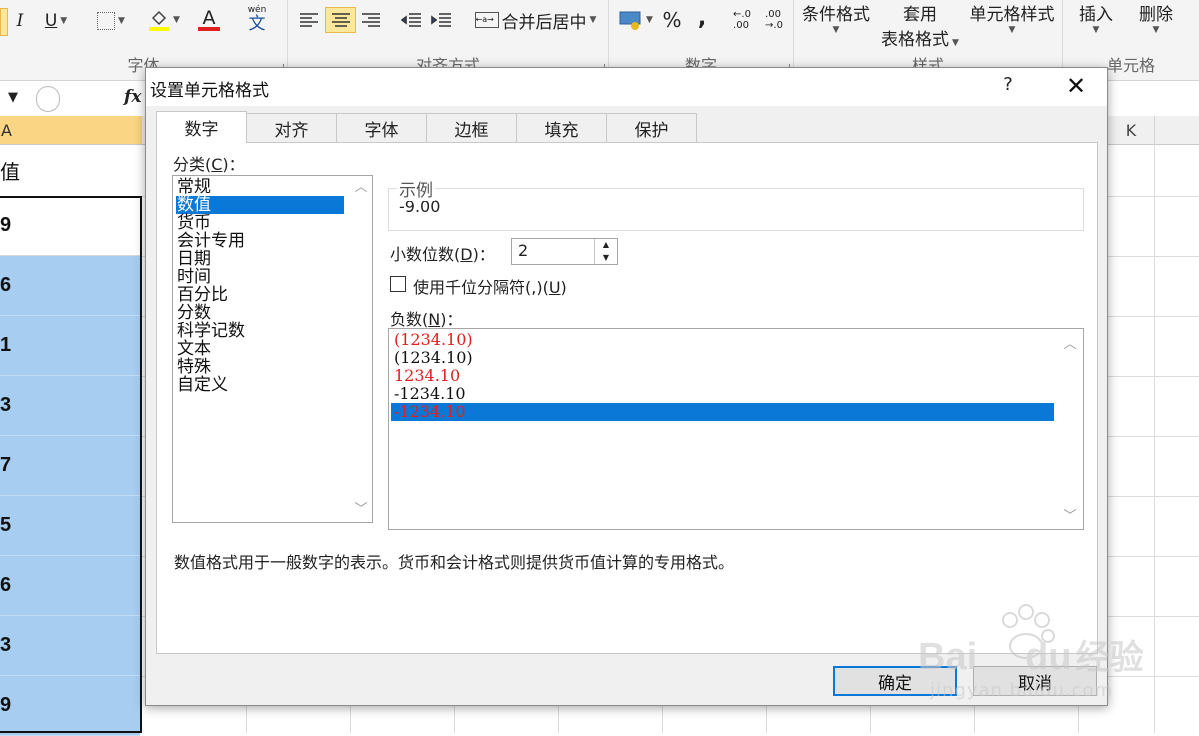 The image size is (1199, 736). I want to click on category-item: 分数, so click(194, 313).